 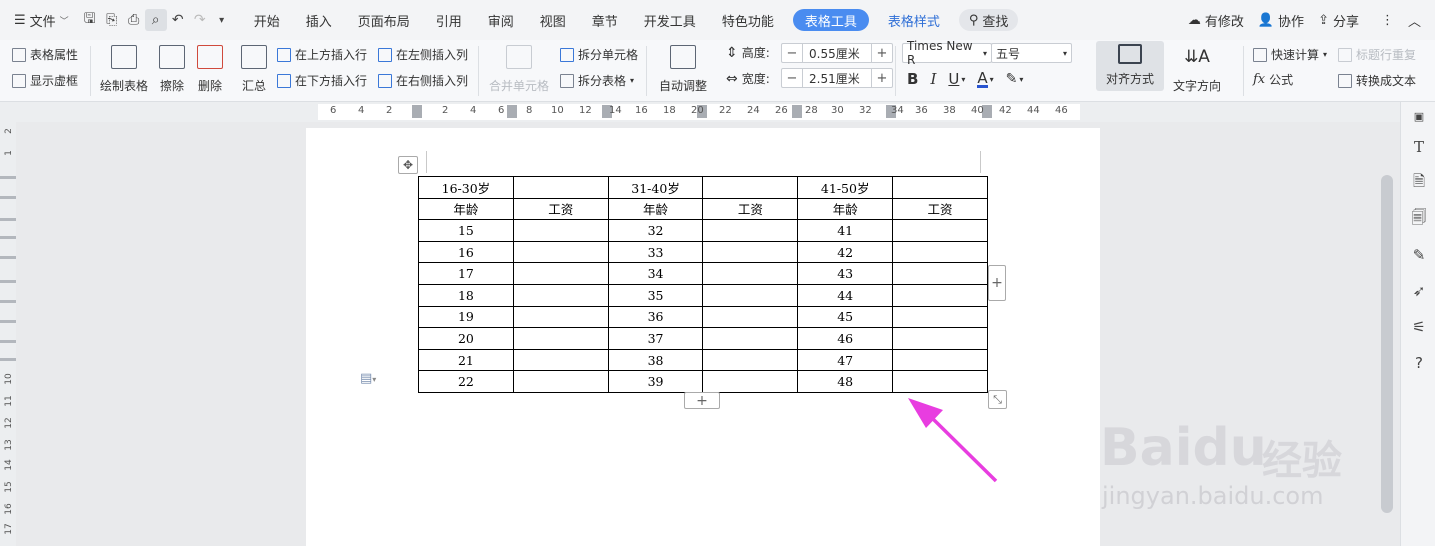 I want to click on table-cell: 41-50岁, so click(x=845, y=187).